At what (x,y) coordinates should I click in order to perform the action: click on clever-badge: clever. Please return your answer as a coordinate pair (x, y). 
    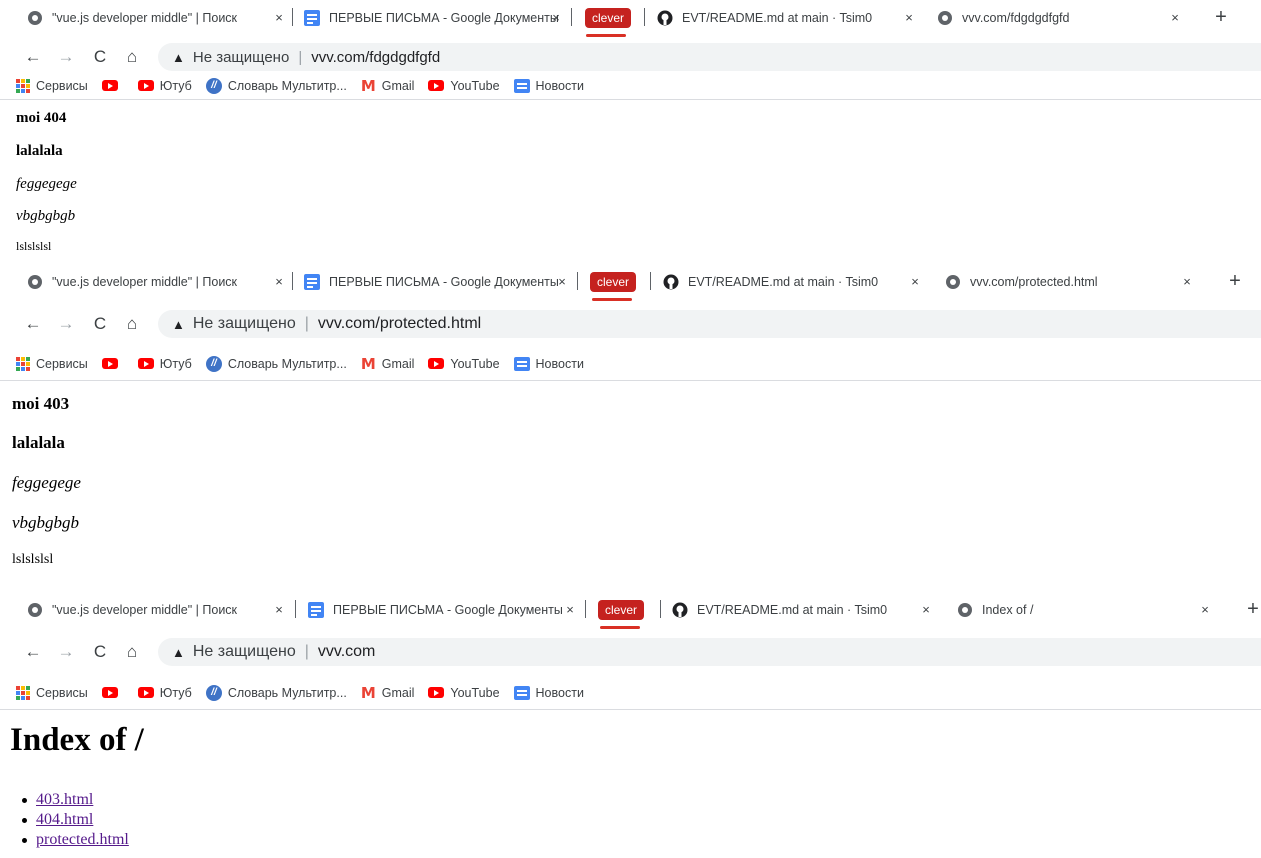
    Looking at the image, I should click on (612, 281).